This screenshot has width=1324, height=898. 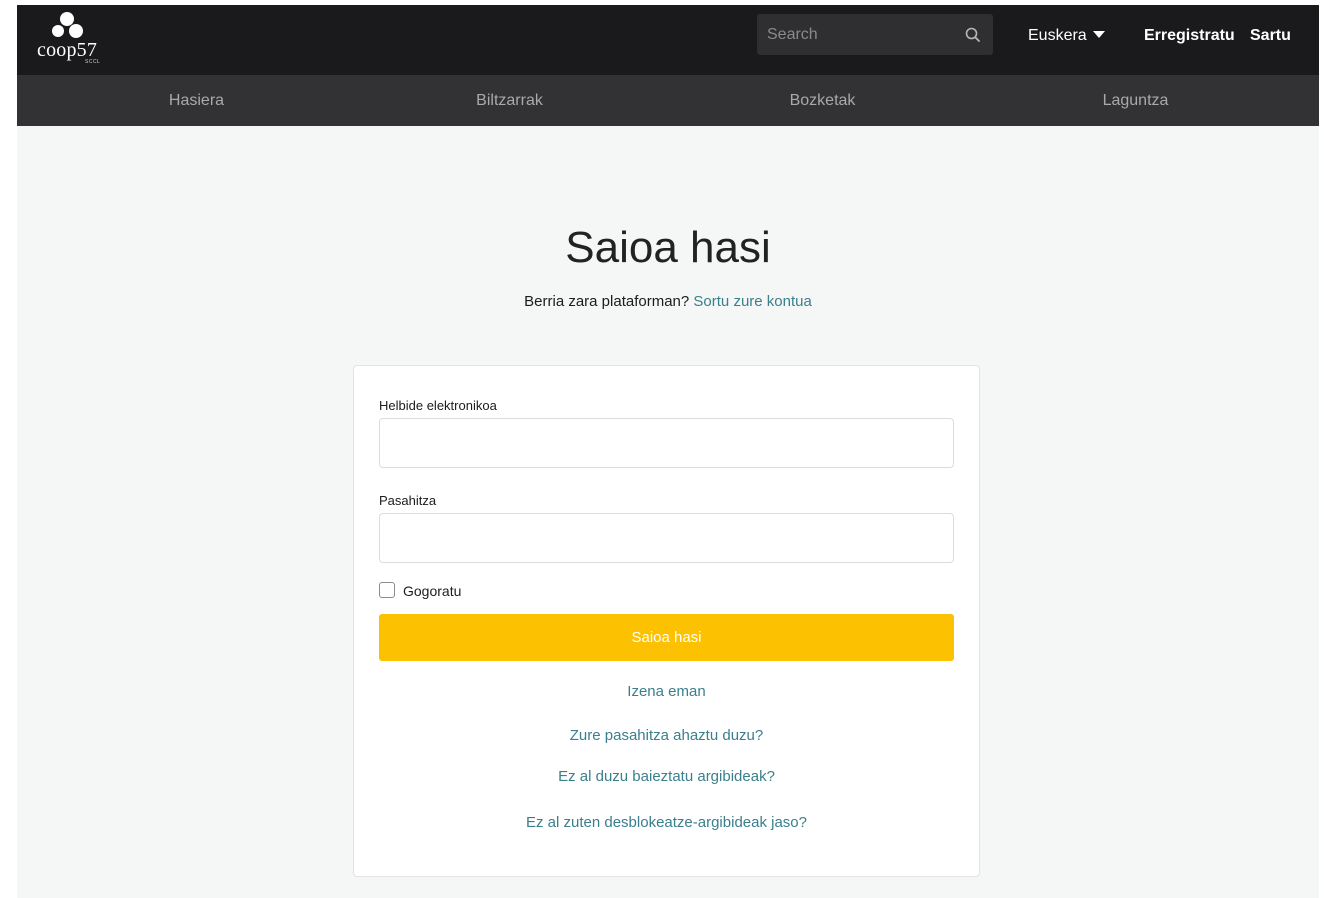 I want to click on register-link-card: Izena eman, so click(x=666, y=692).